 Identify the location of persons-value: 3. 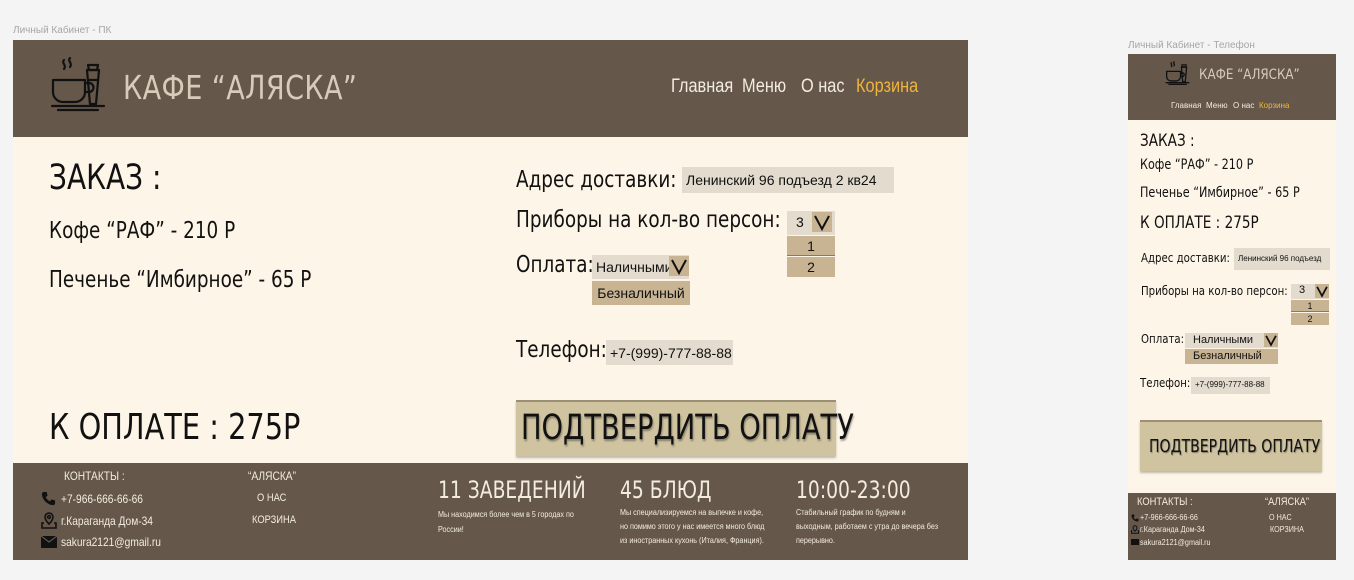
(800, 222).